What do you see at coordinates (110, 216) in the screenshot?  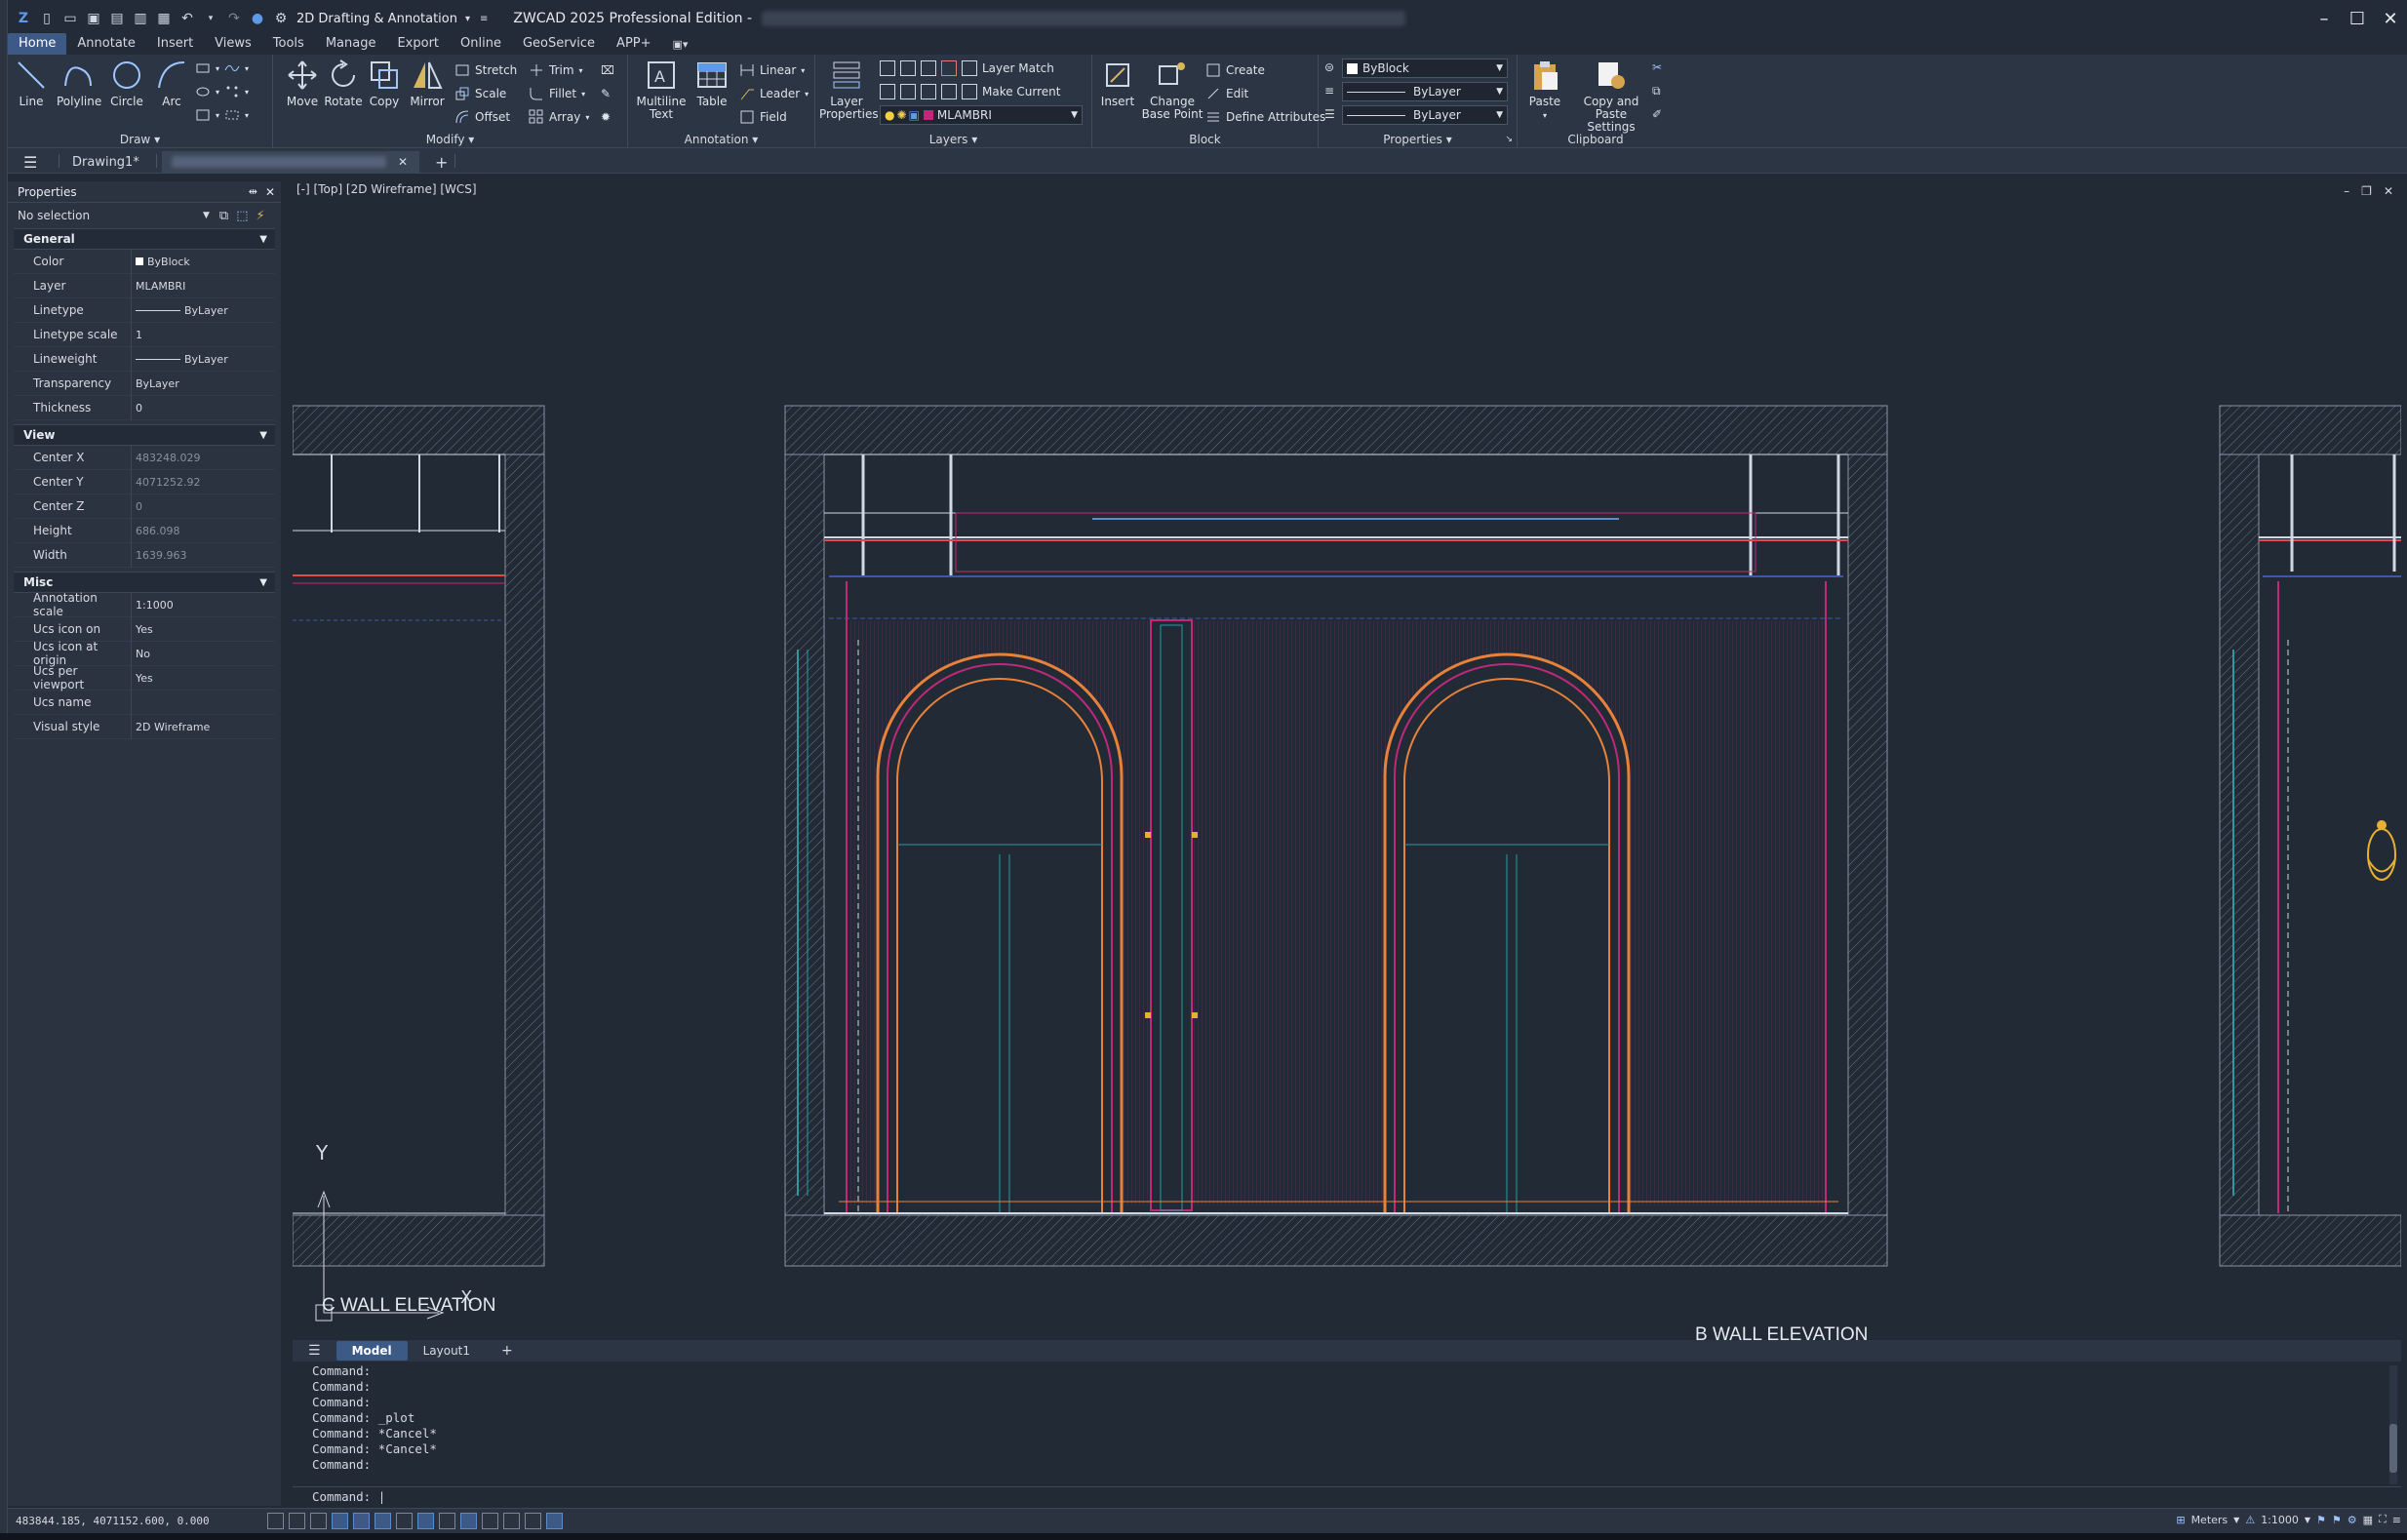 I see `selection-dropdown: No selection` at bounding box center [110, 216].